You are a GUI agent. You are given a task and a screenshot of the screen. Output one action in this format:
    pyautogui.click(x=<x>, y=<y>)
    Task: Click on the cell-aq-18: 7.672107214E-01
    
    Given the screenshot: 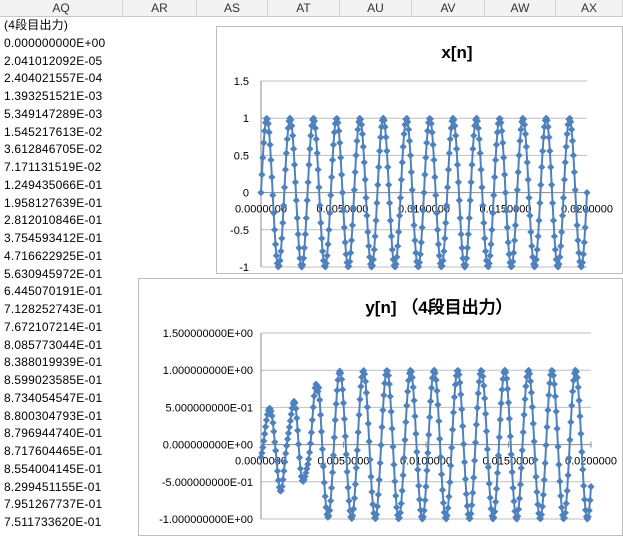 What is the action you would take?
    pyautogui.click(x=53, y=327)
    